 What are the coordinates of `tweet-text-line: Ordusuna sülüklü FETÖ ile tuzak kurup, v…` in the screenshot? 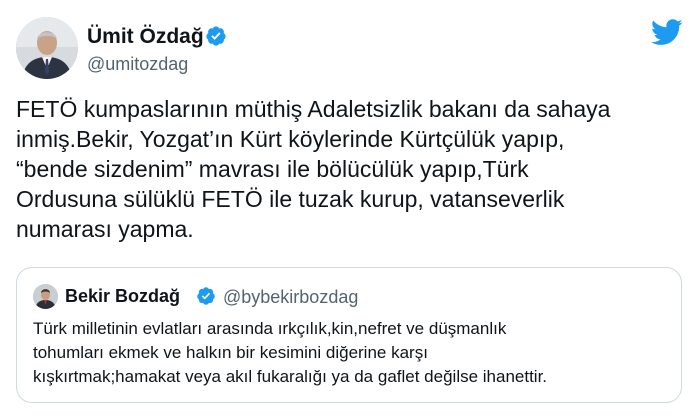 It's located at (290, 199).